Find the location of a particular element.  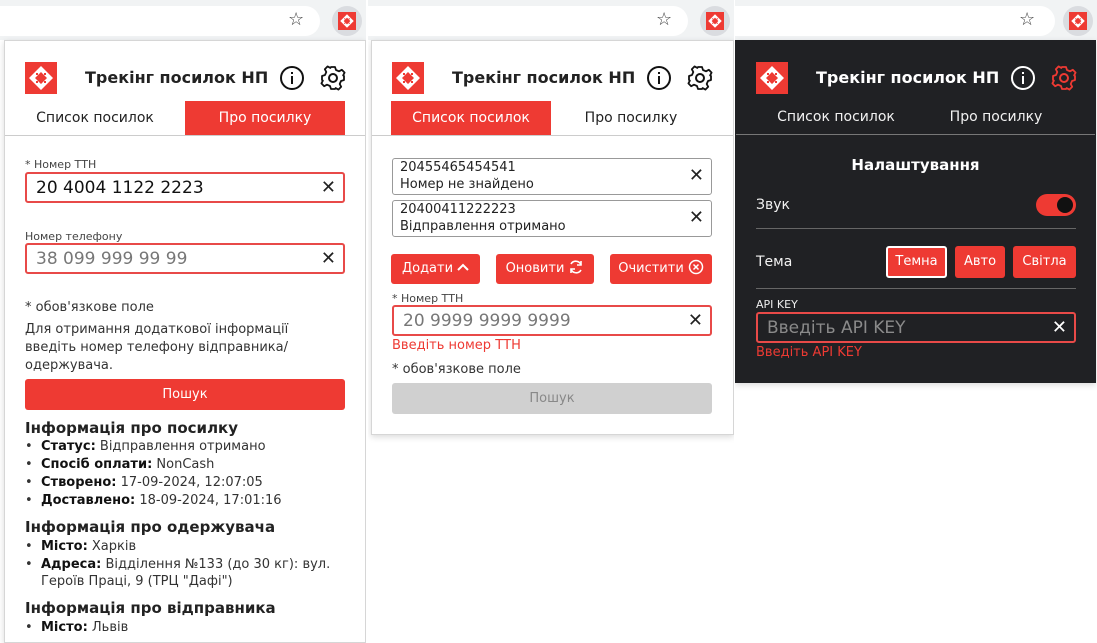

add-button-label: Додати is located at coordinates (427, 268).